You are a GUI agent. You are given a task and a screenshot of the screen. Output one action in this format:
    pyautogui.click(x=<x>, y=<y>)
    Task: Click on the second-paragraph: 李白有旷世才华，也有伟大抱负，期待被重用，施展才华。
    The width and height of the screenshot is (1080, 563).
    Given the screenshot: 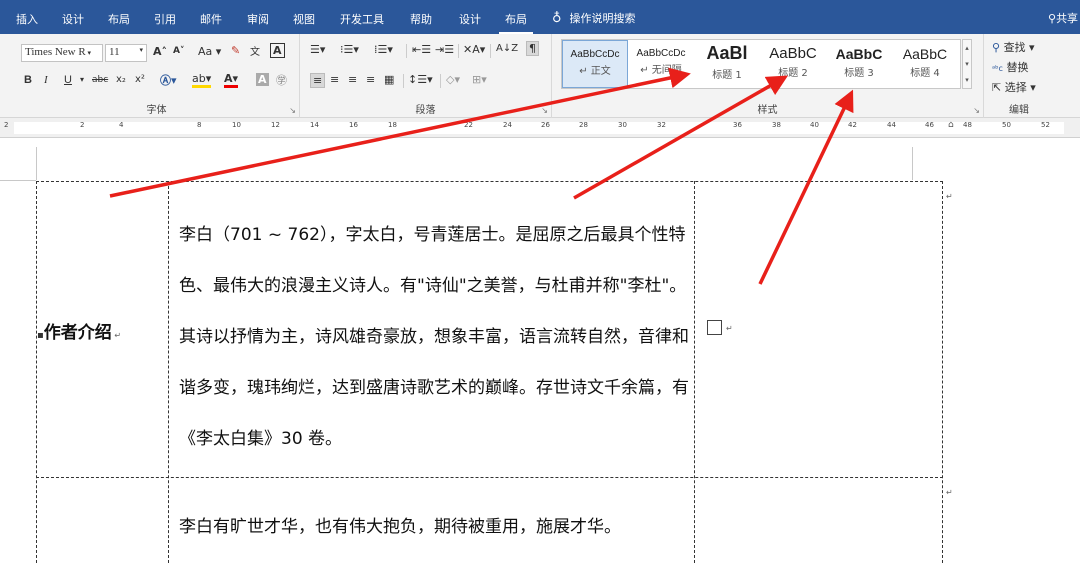 What is the action you would take?
    pyautogui.click(x=436, y=527)
    